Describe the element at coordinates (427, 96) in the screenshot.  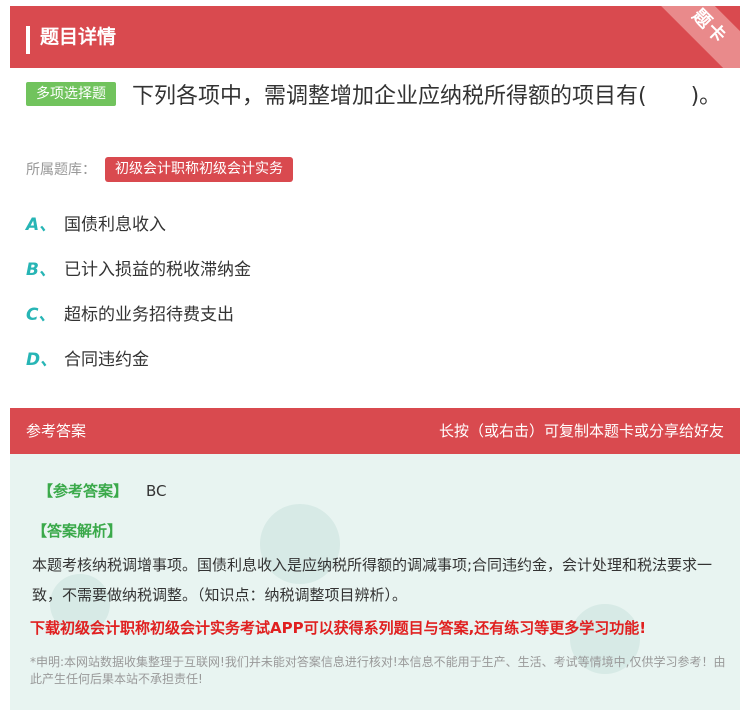
I see `question-text: 下列各项中，需调整增加企业应纳税所得额的项目有( )。` at that location.